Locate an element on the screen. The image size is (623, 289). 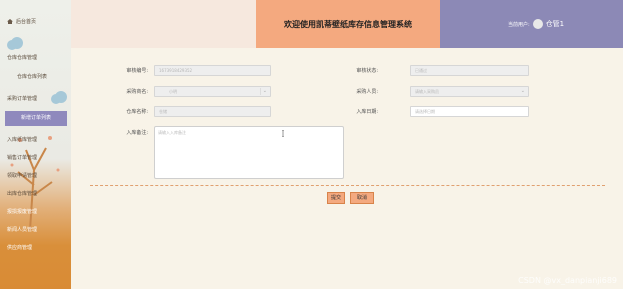
page-title: 欢迎使用凯蒂壁纸库存信息管理系统 is located at coordinates (348, 24).